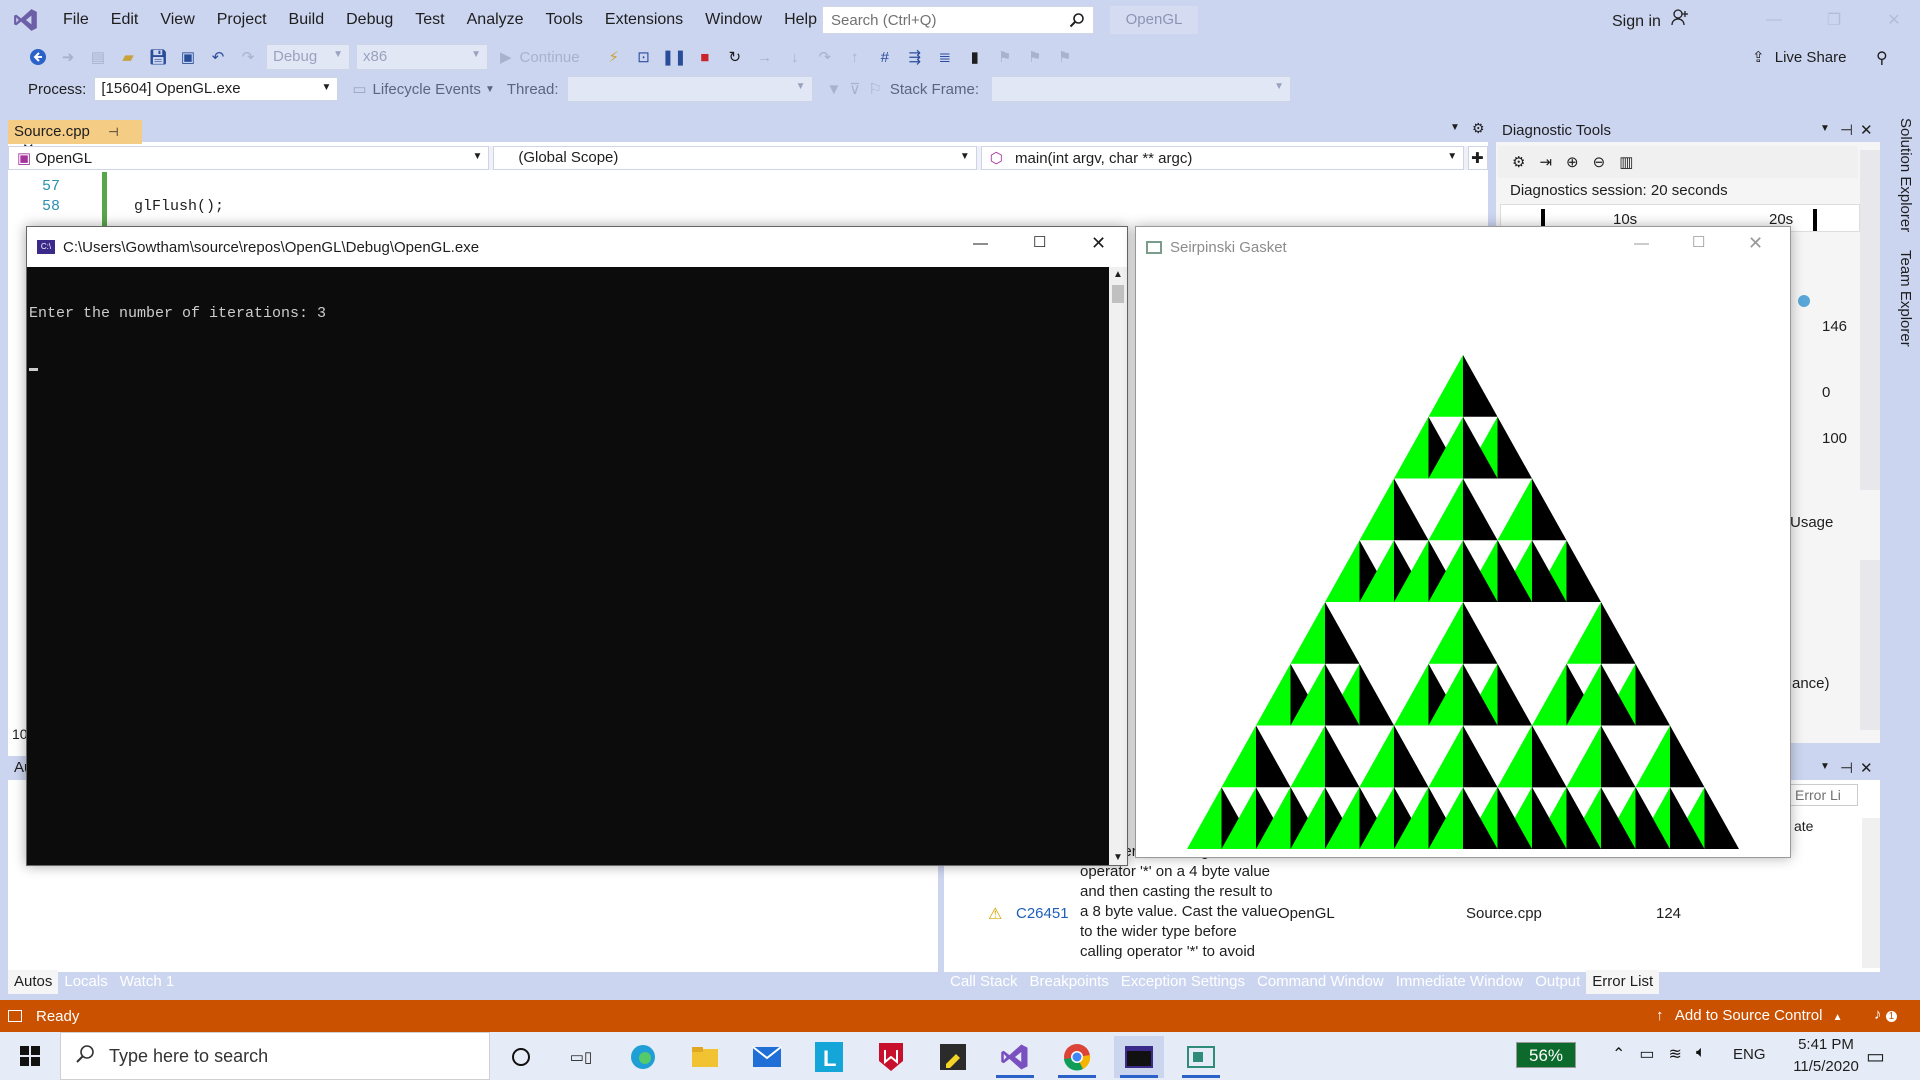 The height and width of the screenshot is (1080, 1920). Describe the element at coordinates (1141, 89) in the screenshot. I see `stack-frame-select: ▼` at that location.